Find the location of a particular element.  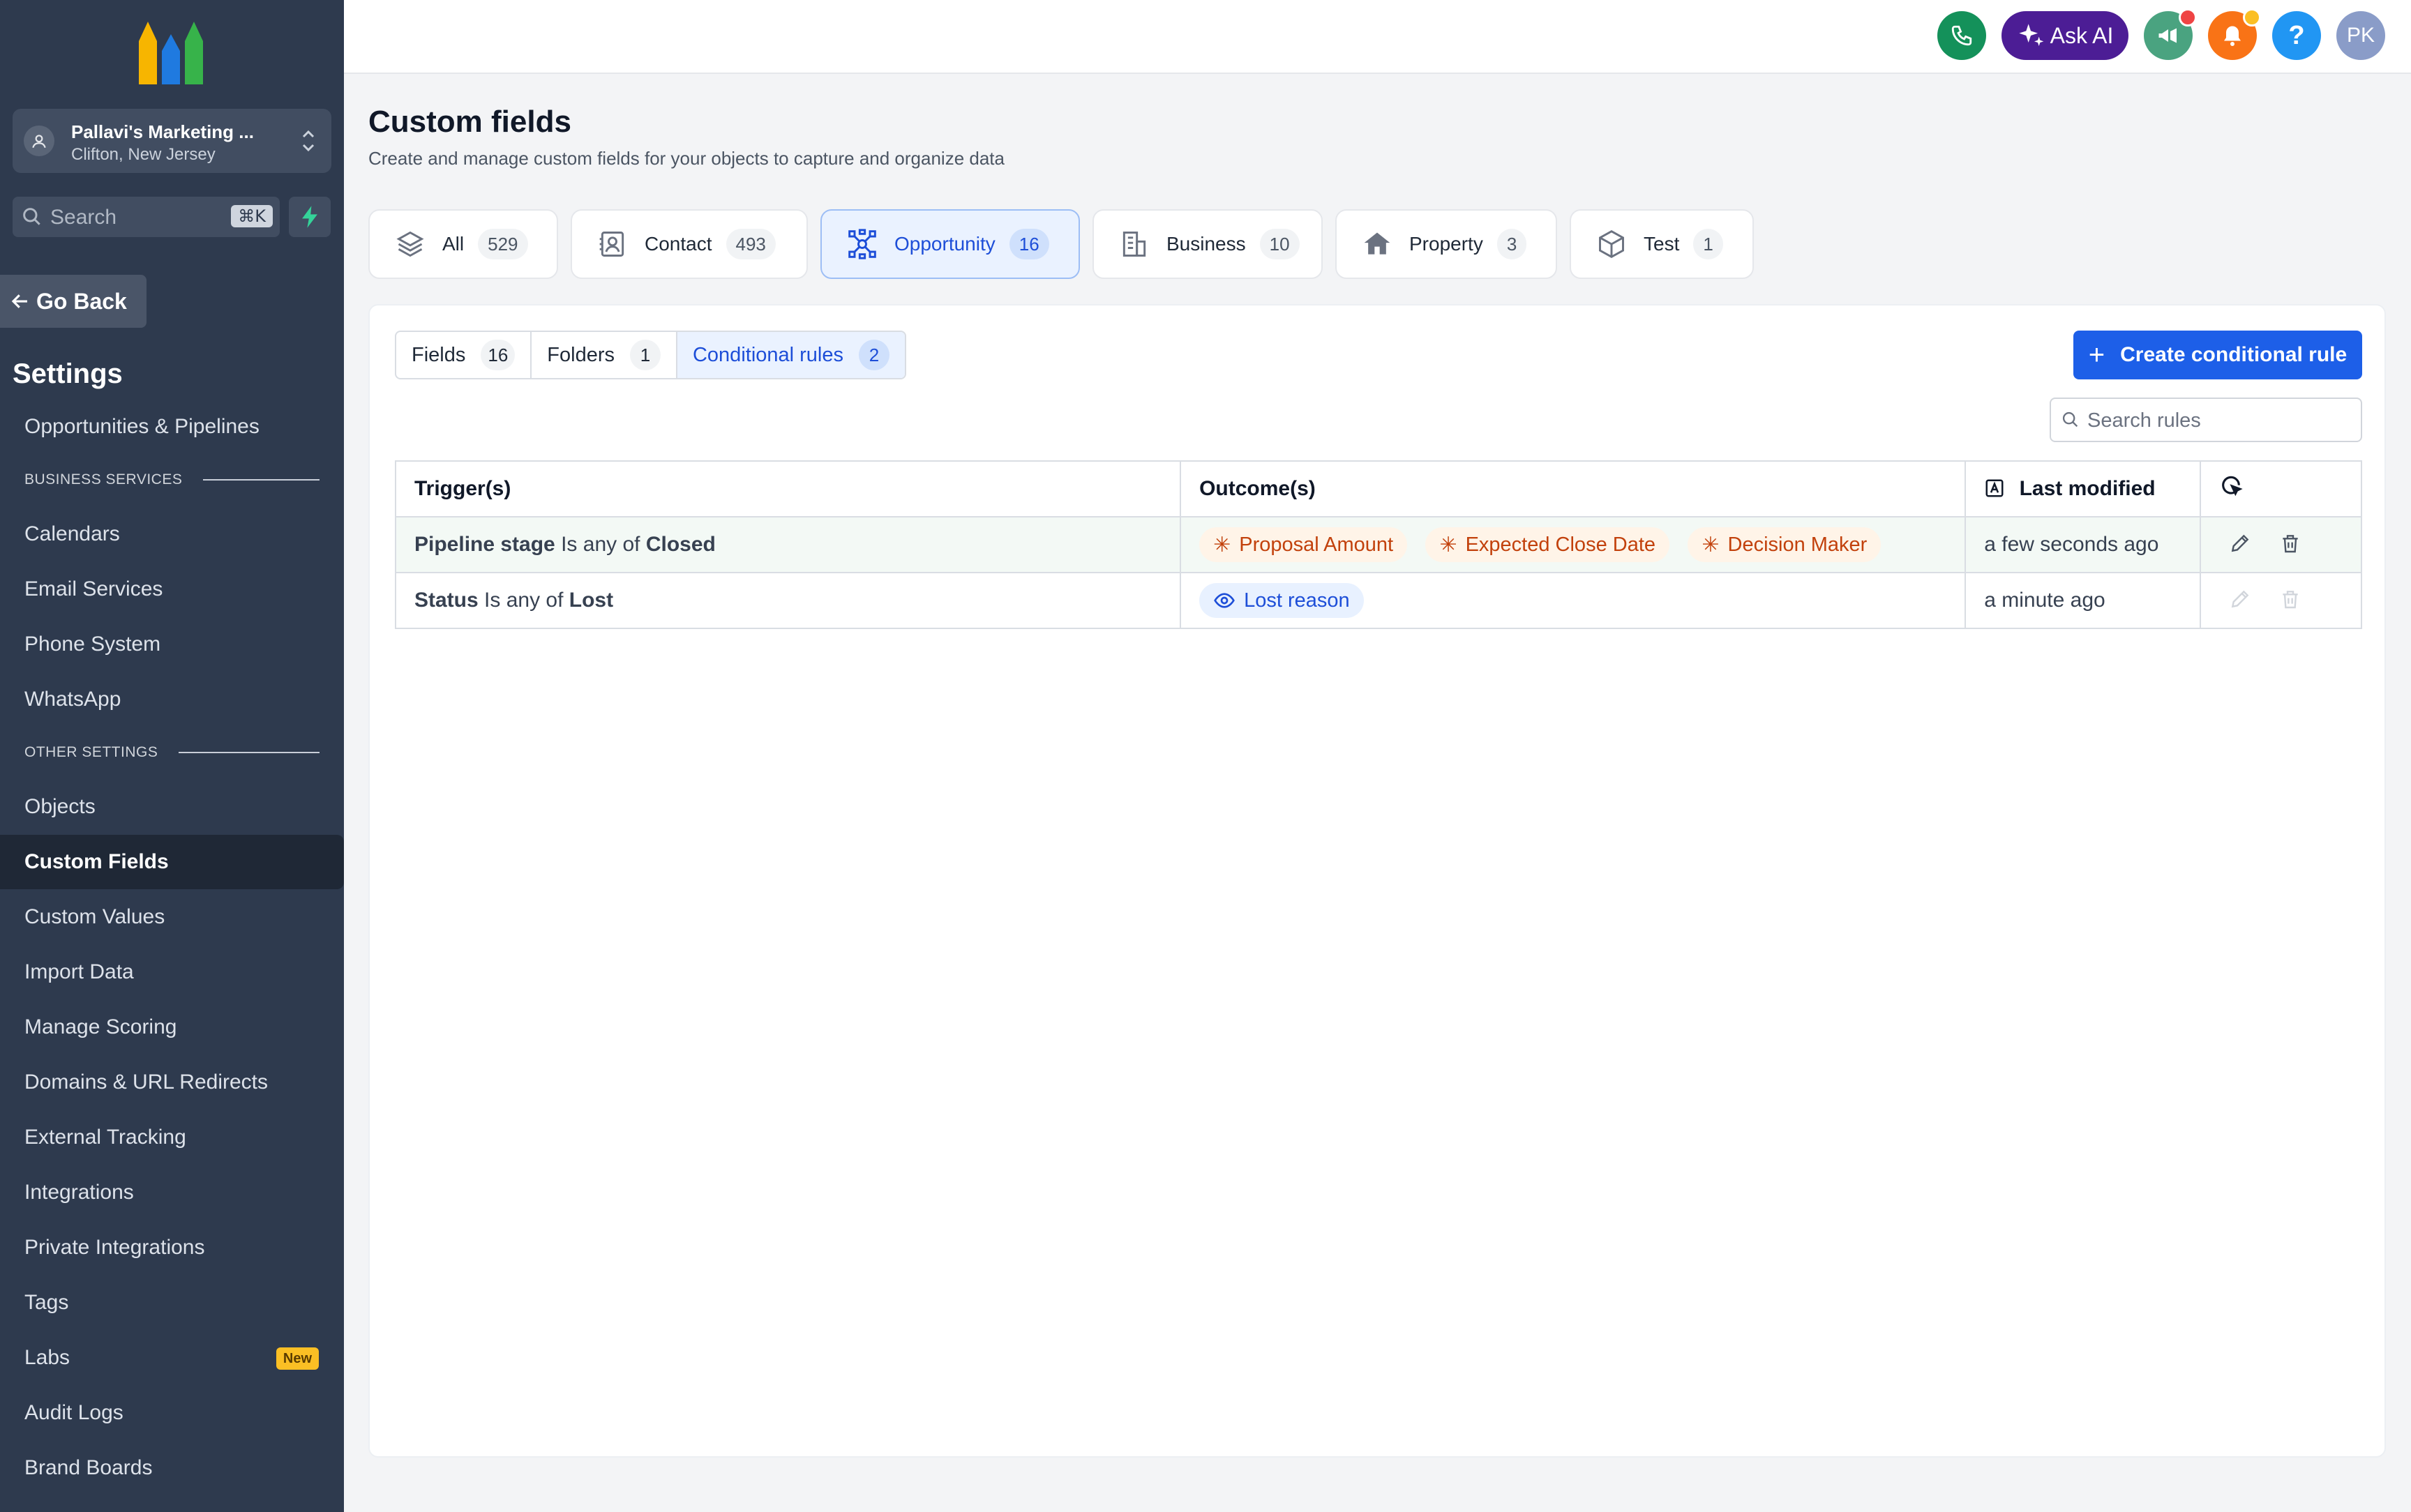

network-icon is located at coordinates (862, 244).